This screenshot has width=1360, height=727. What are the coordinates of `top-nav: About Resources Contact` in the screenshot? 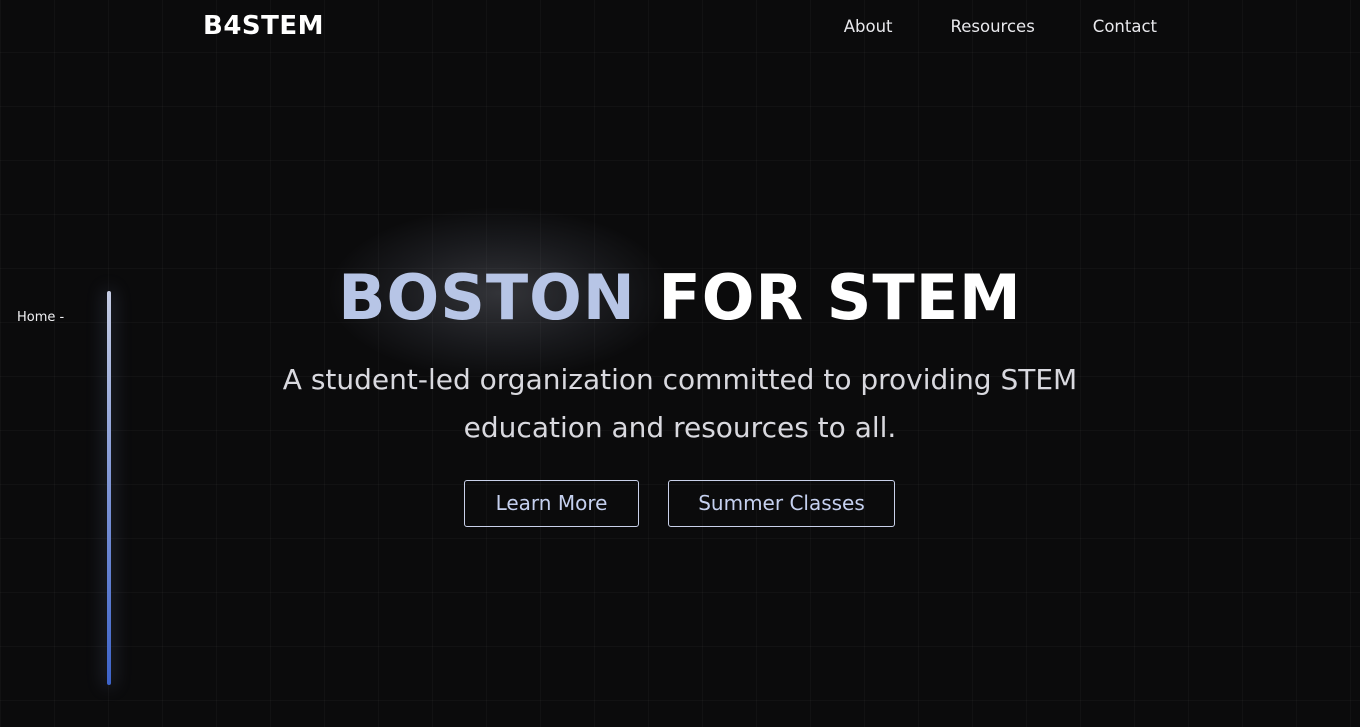 It's located at (1000, 26).